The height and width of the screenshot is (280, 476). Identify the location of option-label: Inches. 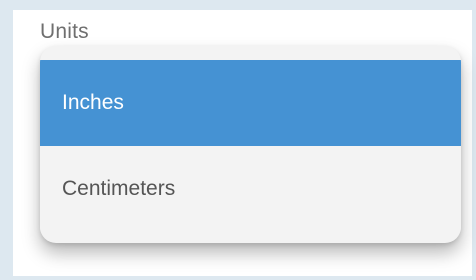
(93, 102).